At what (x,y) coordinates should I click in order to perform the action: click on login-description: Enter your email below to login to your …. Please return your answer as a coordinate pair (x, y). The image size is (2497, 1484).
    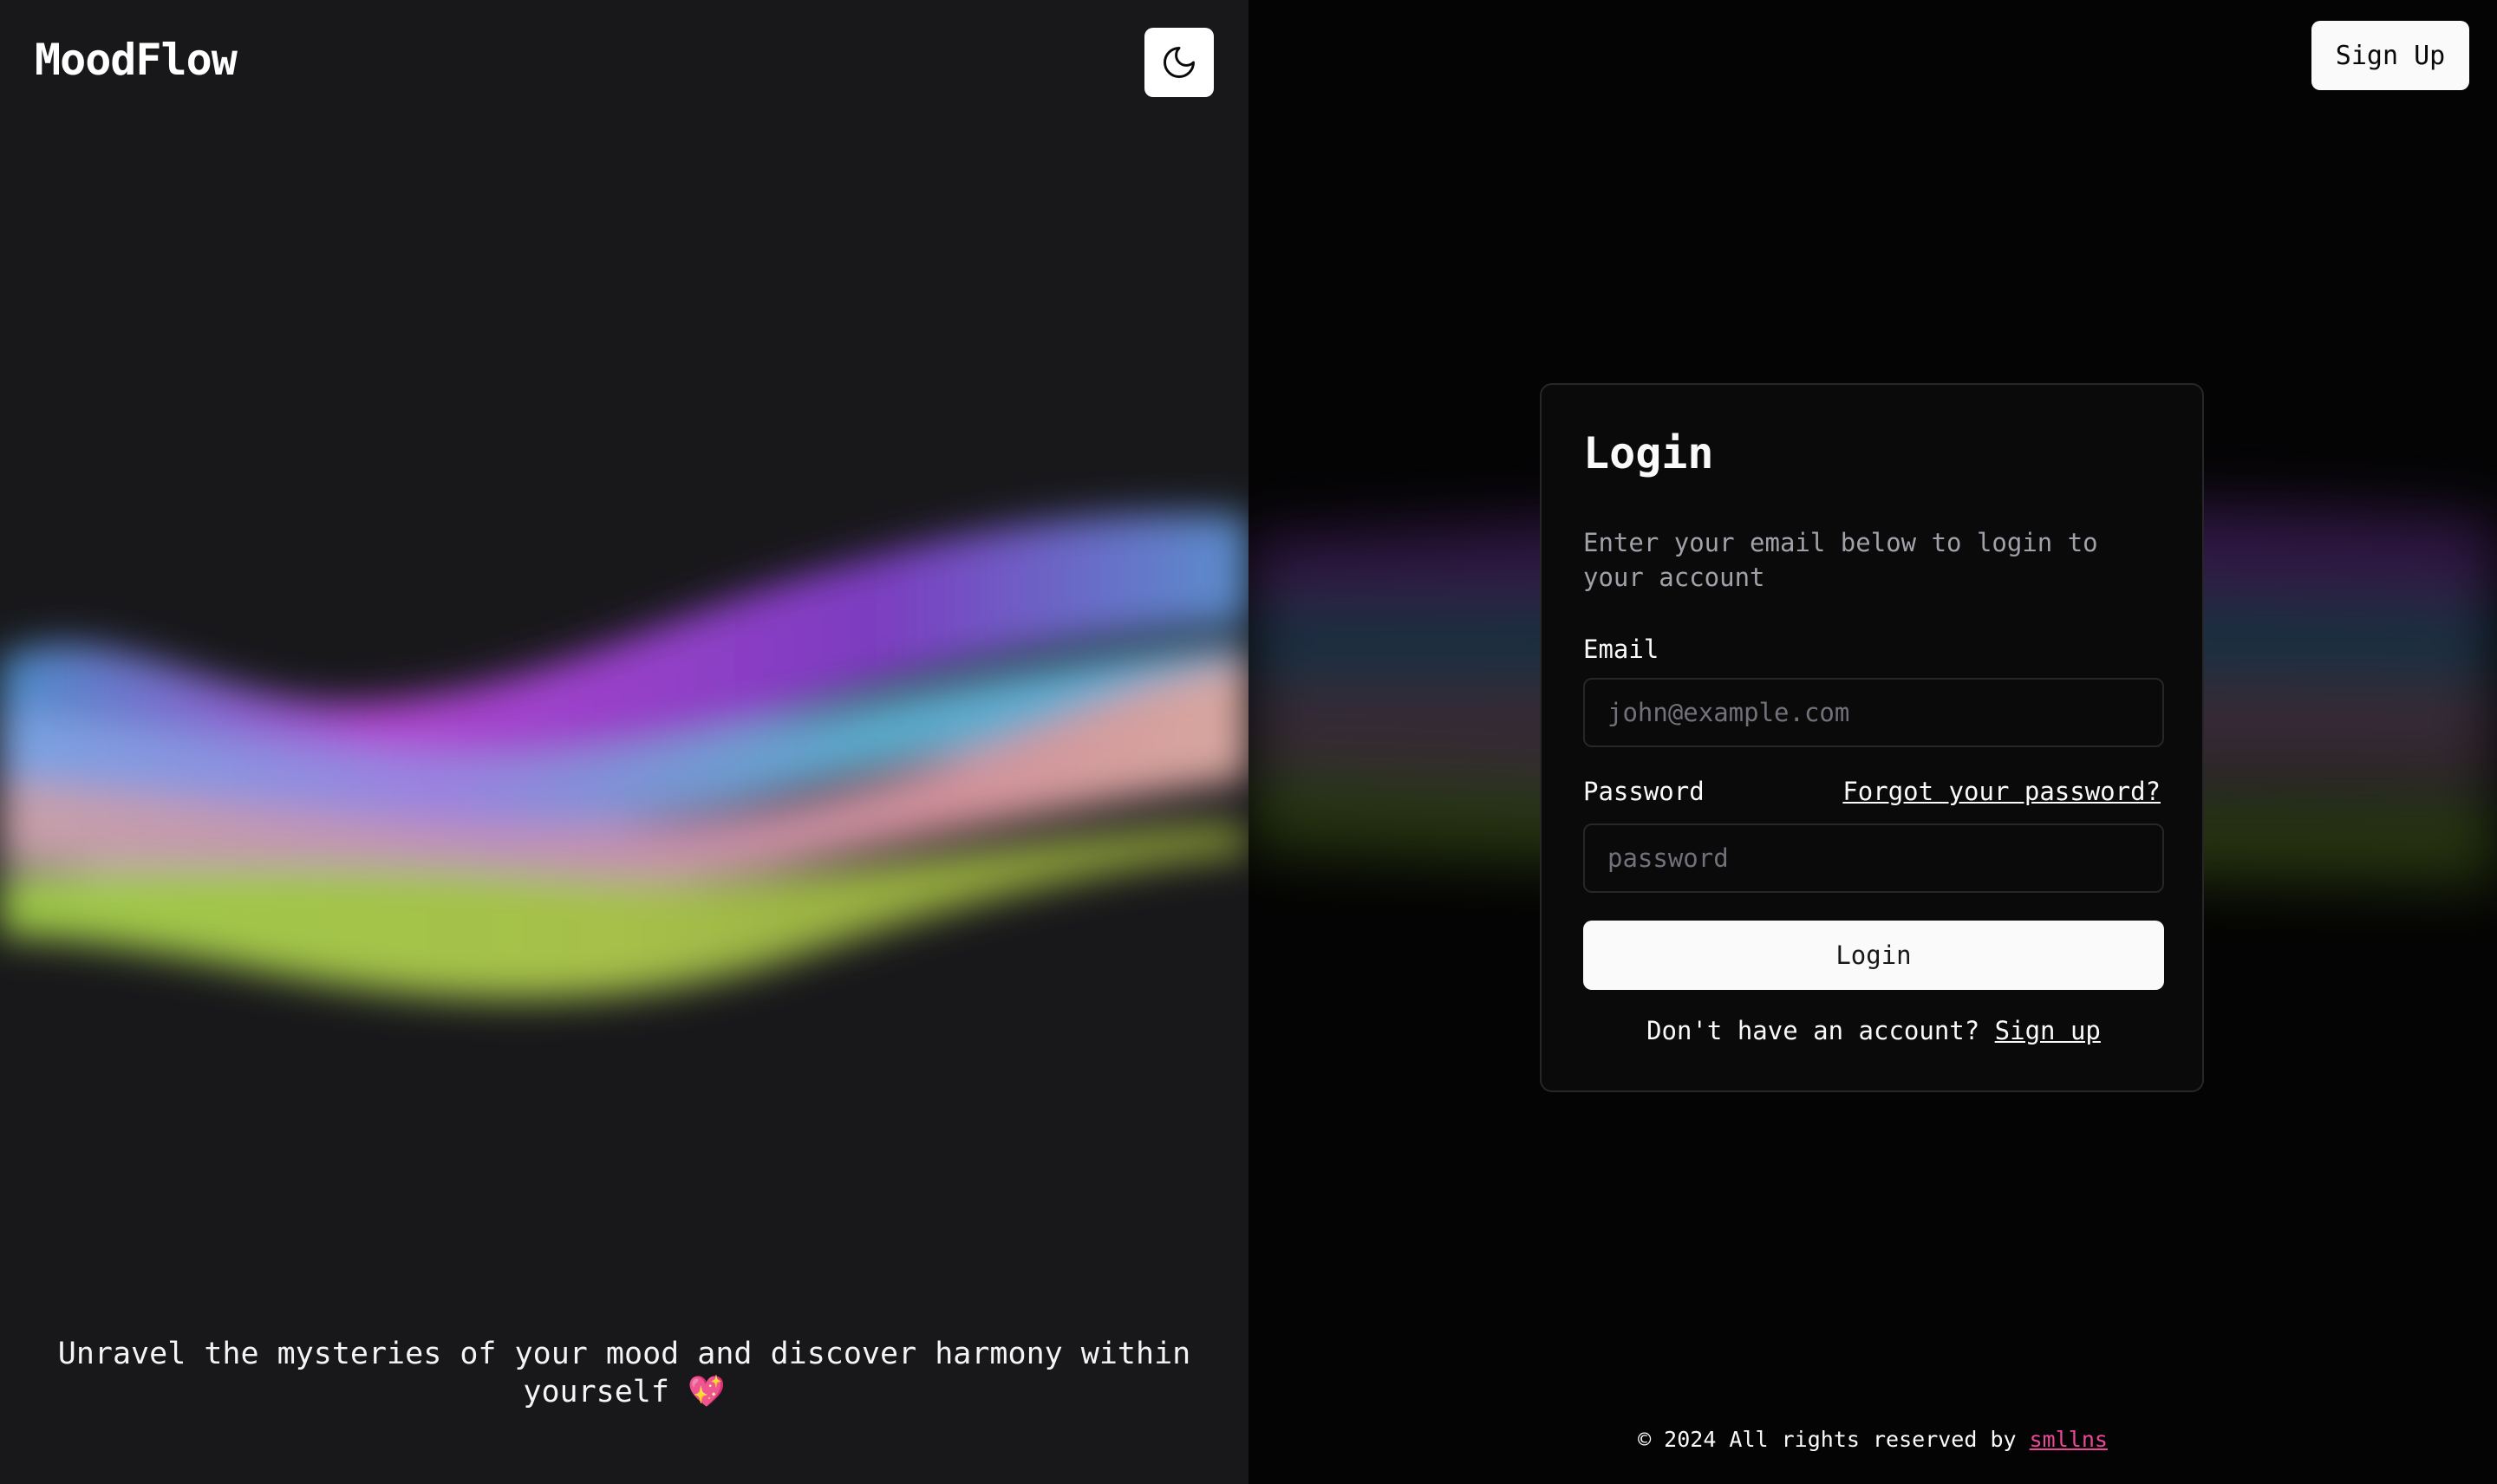
    Looking at the image, I should click on (1841, 560).